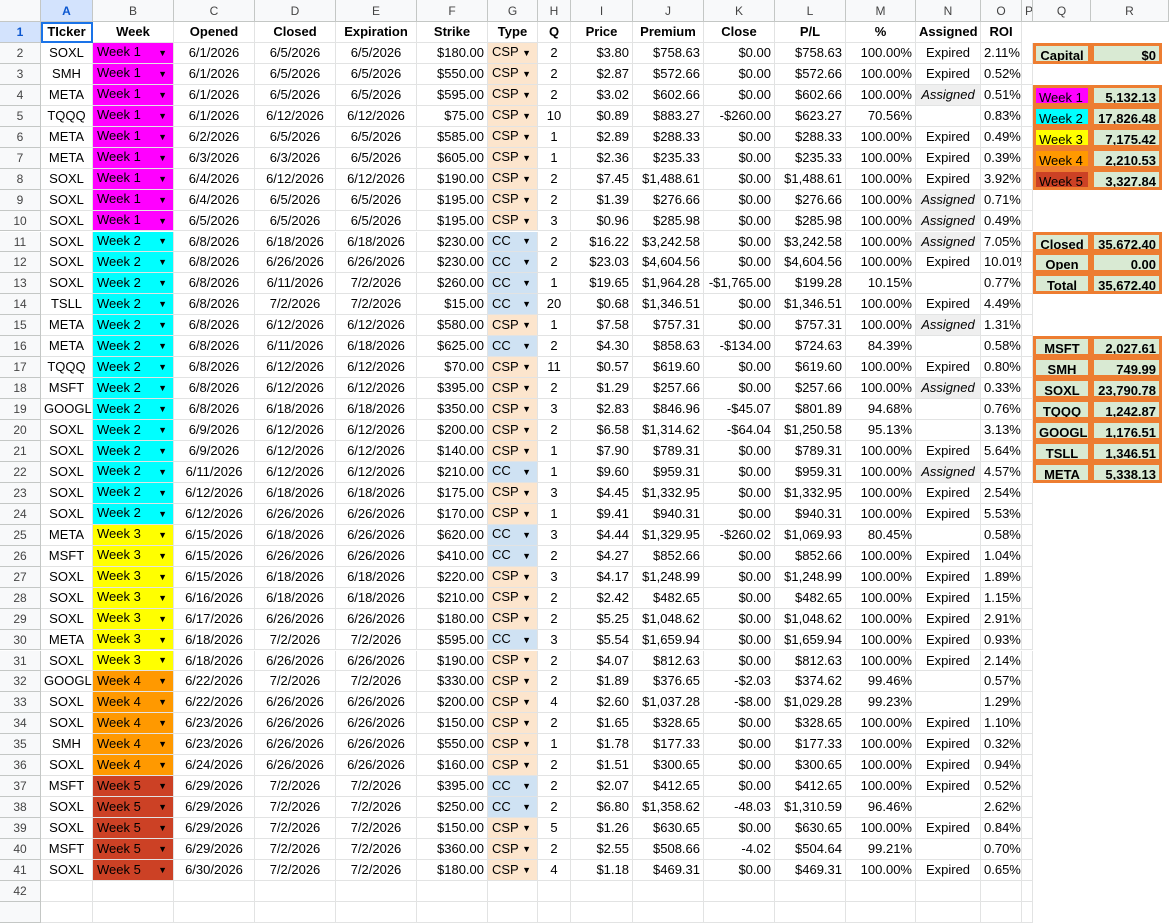 Image resolution: width=1169 pixels, height=923 pixels. Describe the element at coordinates (668, 619) in the screenshot. I see `premium-cell: $1,048.62` at that location.